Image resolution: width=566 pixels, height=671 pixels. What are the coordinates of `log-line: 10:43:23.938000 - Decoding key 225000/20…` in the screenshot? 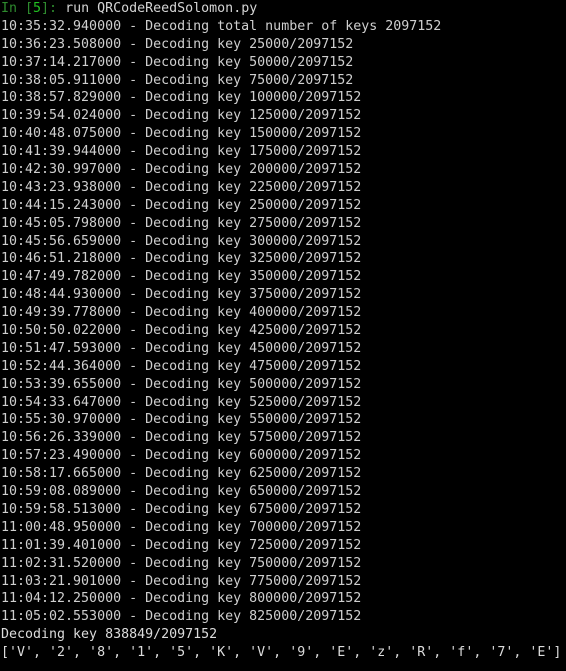 It's located at (181, 187).